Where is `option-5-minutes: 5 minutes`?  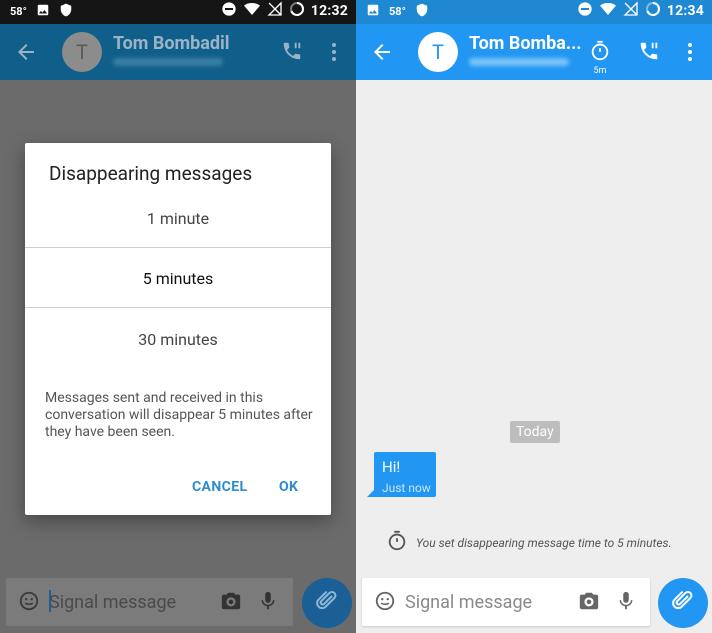 option-5-minutes: 5 minutes is located at coordinates (178, 278).